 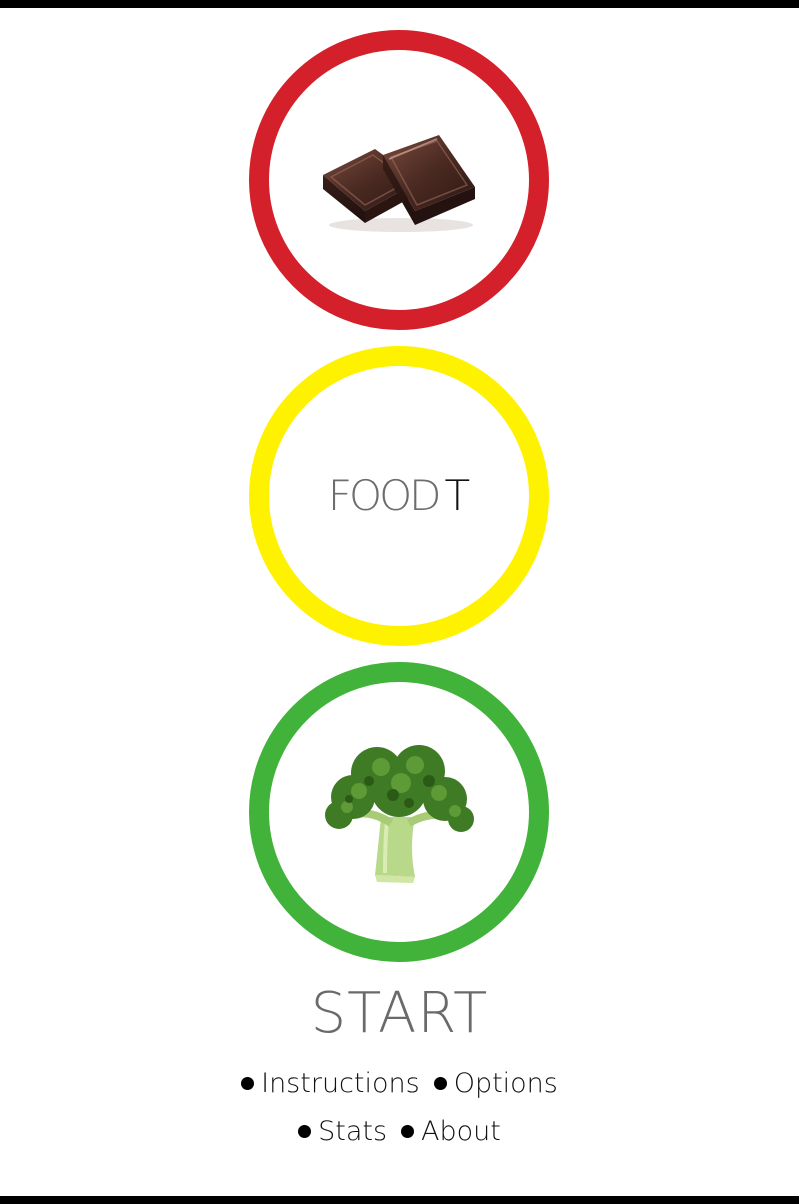 What do you see at coordinates (399, 183) in the screenshot?
I see `chocolate-image` at bounding box center [399, 183].